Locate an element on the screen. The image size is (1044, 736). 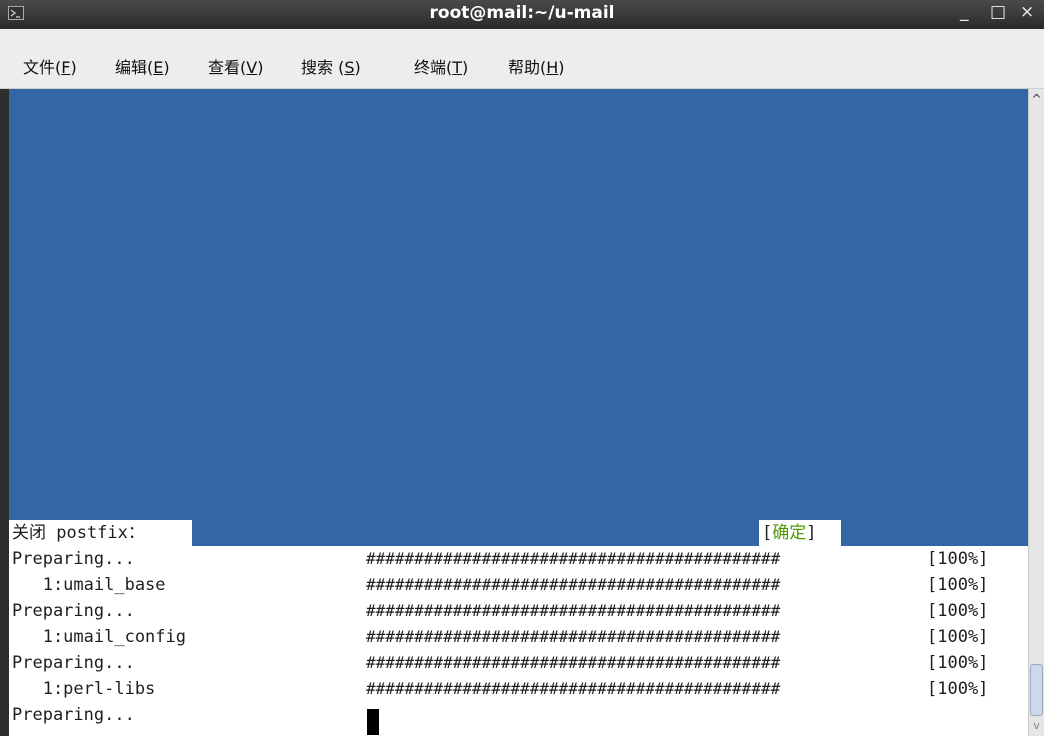
window-title: root@mail:~/u-mail is located at coordinates (522, 13).